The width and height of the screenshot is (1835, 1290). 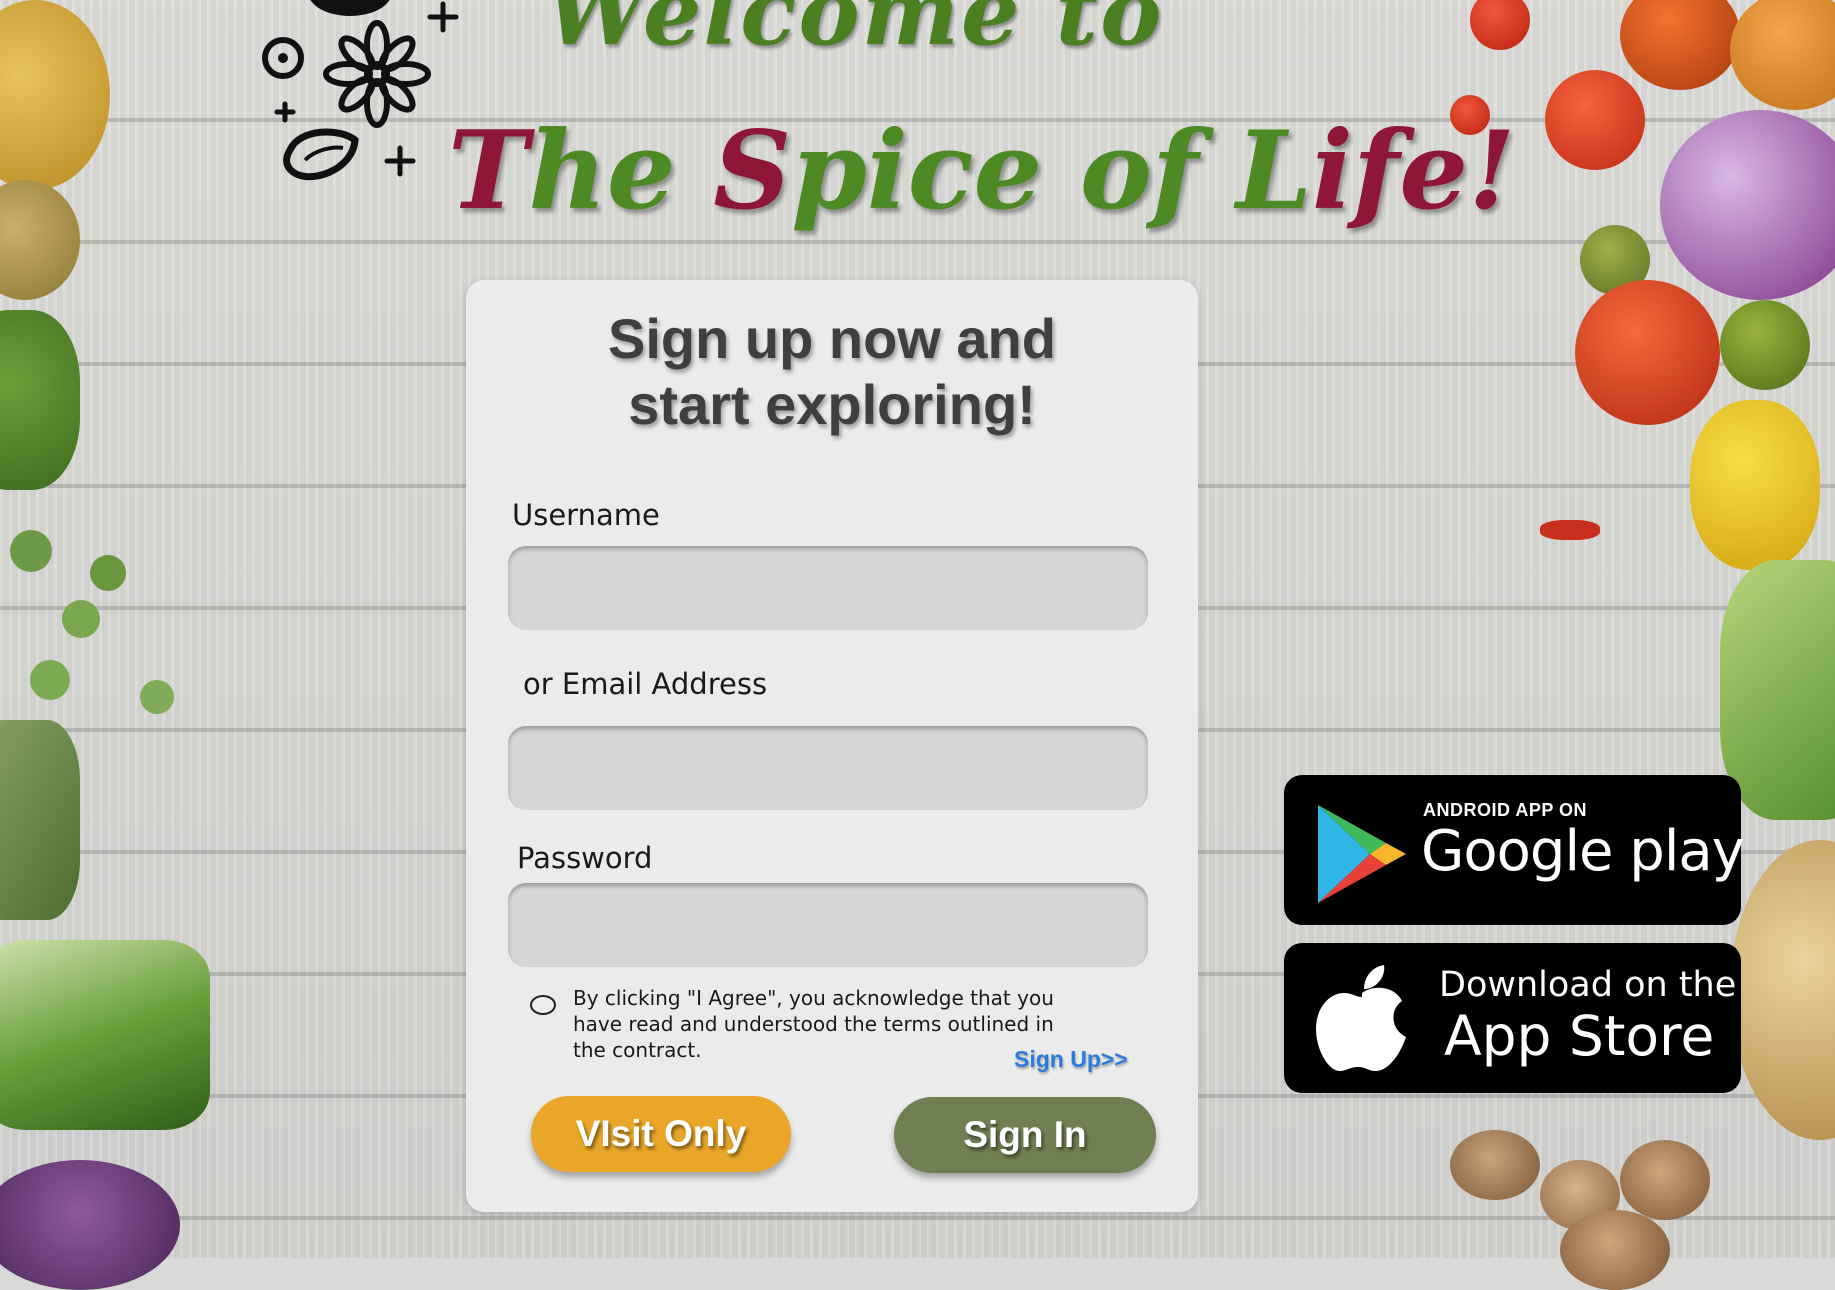 I want to click on google-badge-small-text: ANDROID APP ON, so click(x=1505, y=810).